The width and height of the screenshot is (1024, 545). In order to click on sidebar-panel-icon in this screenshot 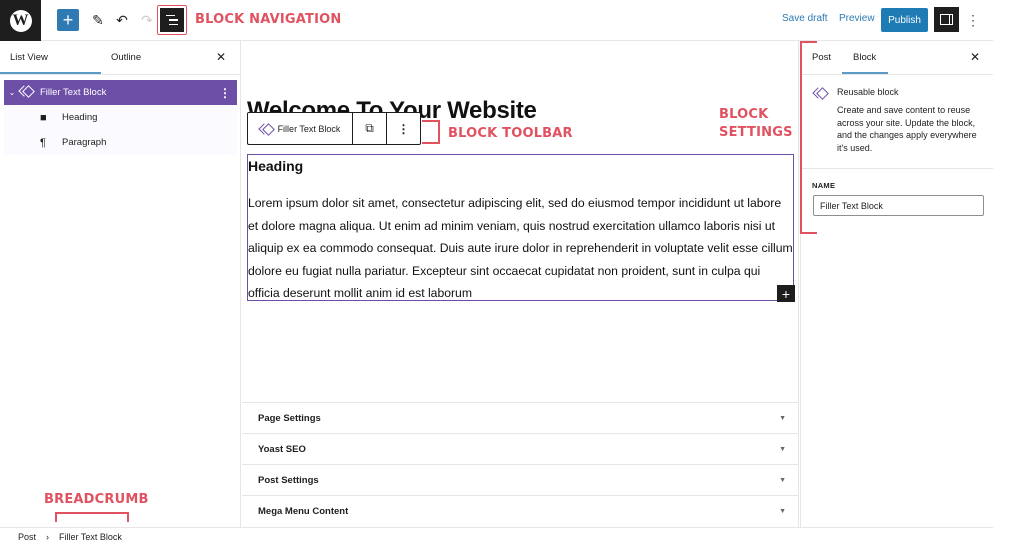, I will do `click(946, 19)`.